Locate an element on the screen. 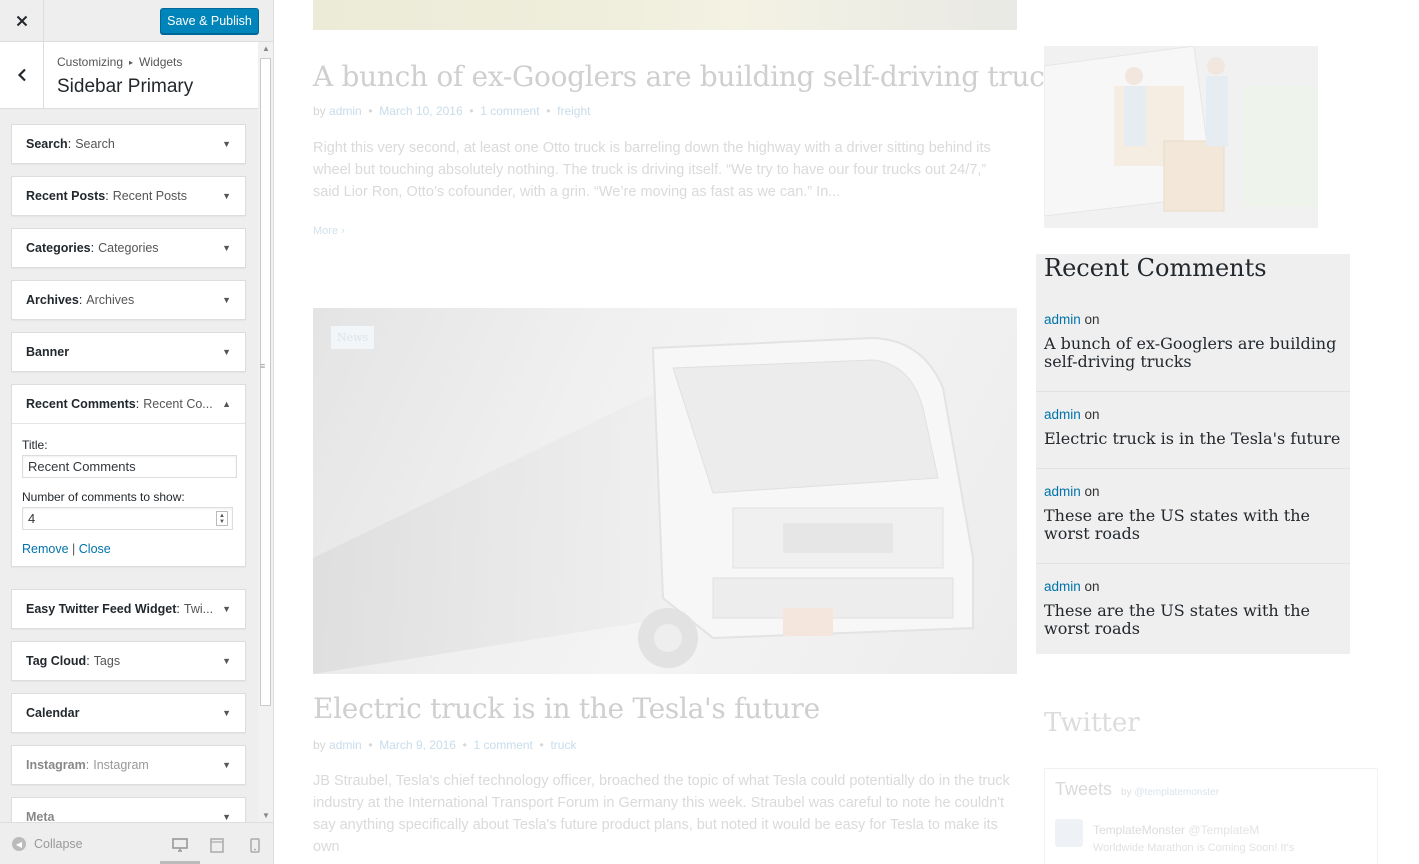 Image resolution: width=1419 pixels, height=864 pixels. widget-recent-posts: Recent Posts: Recent Posts ▼ is located at coordinates (128, 196).